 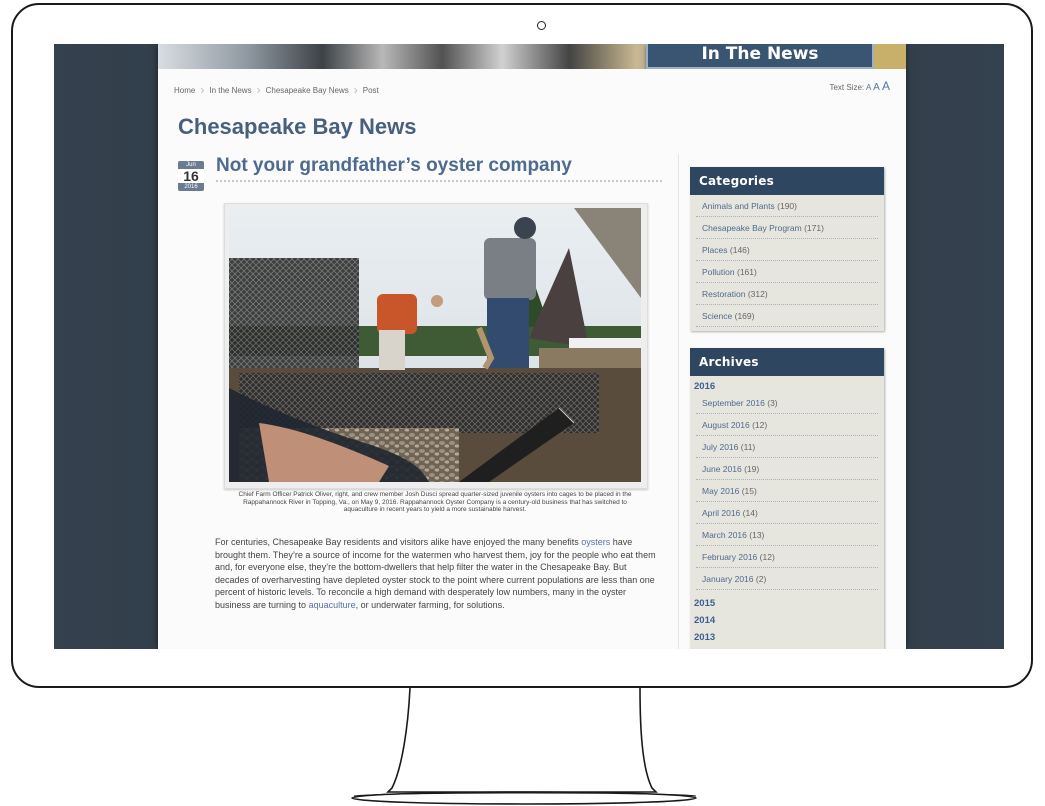 I want to click on text-size-medium-button: A, so click(x=876, y=87).